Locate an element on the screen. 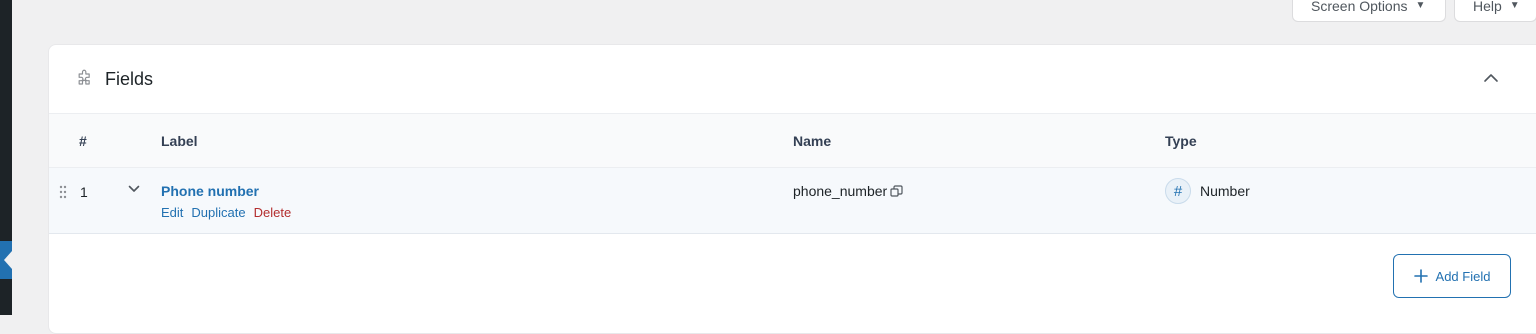  duplicate-link: Duplicate is located at coordinates (218, 212).